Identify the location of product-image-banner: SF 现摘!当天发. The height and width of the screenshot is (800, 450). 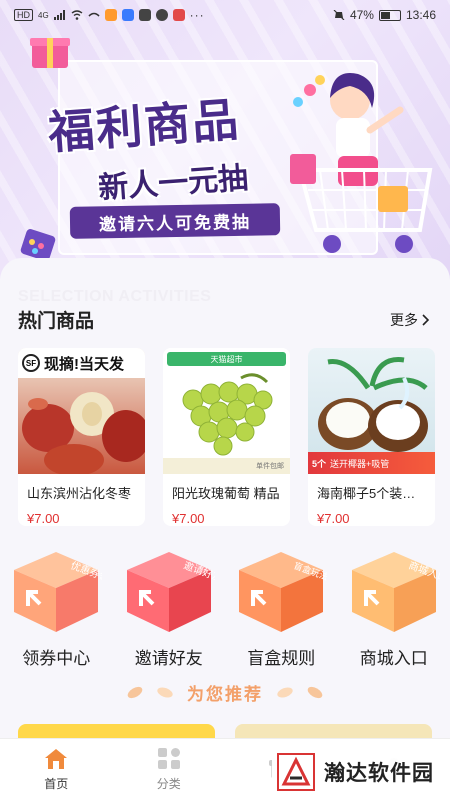
(81, 363).